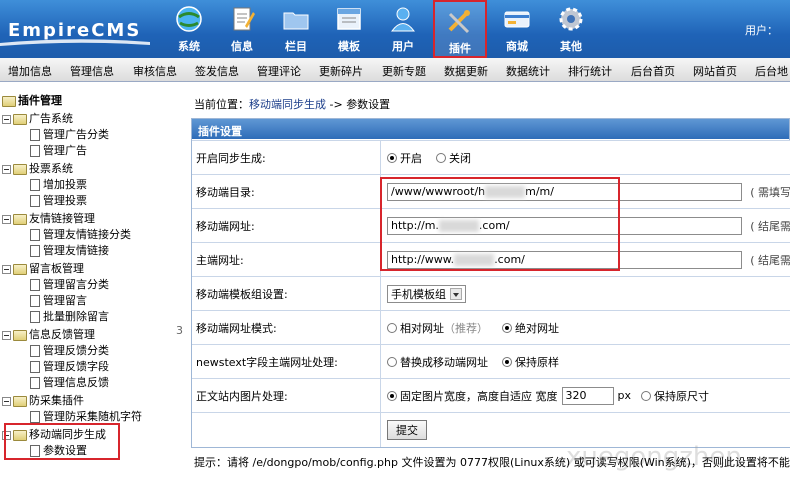 This screenshot has width=790, height=486. What do you see at coordinates (770, 226) in the screenshot?
I see `hint-text: ( 结尾需` at bounding box center [770, 226].